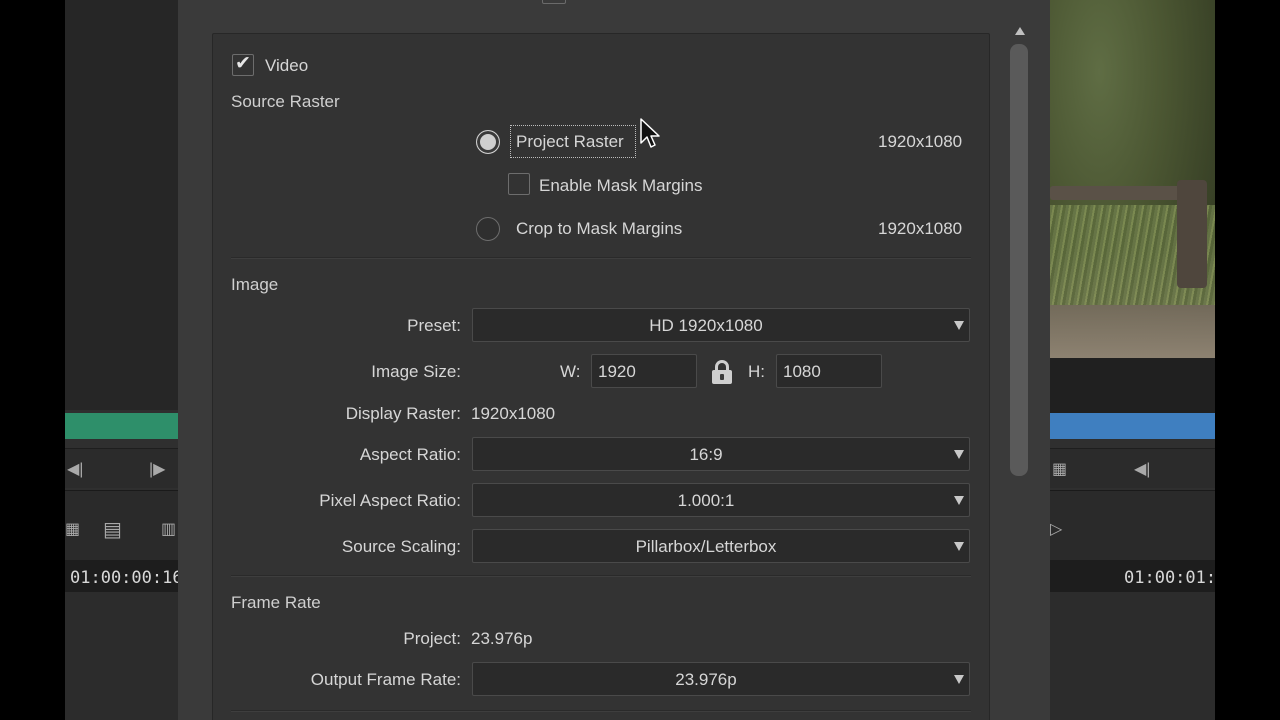 This screenshot has width=1280, height=720. What do you see at coordinates (416, 371) in the screenshot?
I see `image-size-label: Image Size:` at bounding box center [416, 371].